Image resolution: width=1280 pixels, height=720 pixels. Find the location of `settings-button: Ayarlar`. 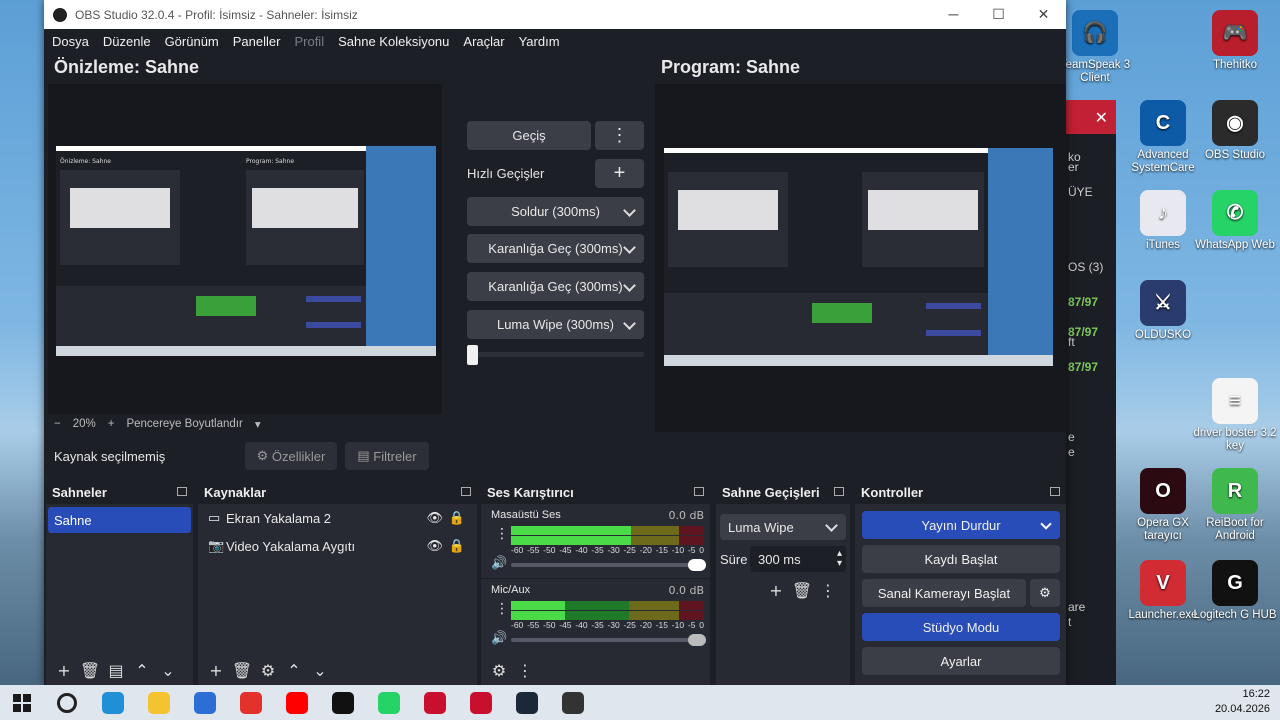

settings-button: Ayarlar is located at coordinates (961, 661).